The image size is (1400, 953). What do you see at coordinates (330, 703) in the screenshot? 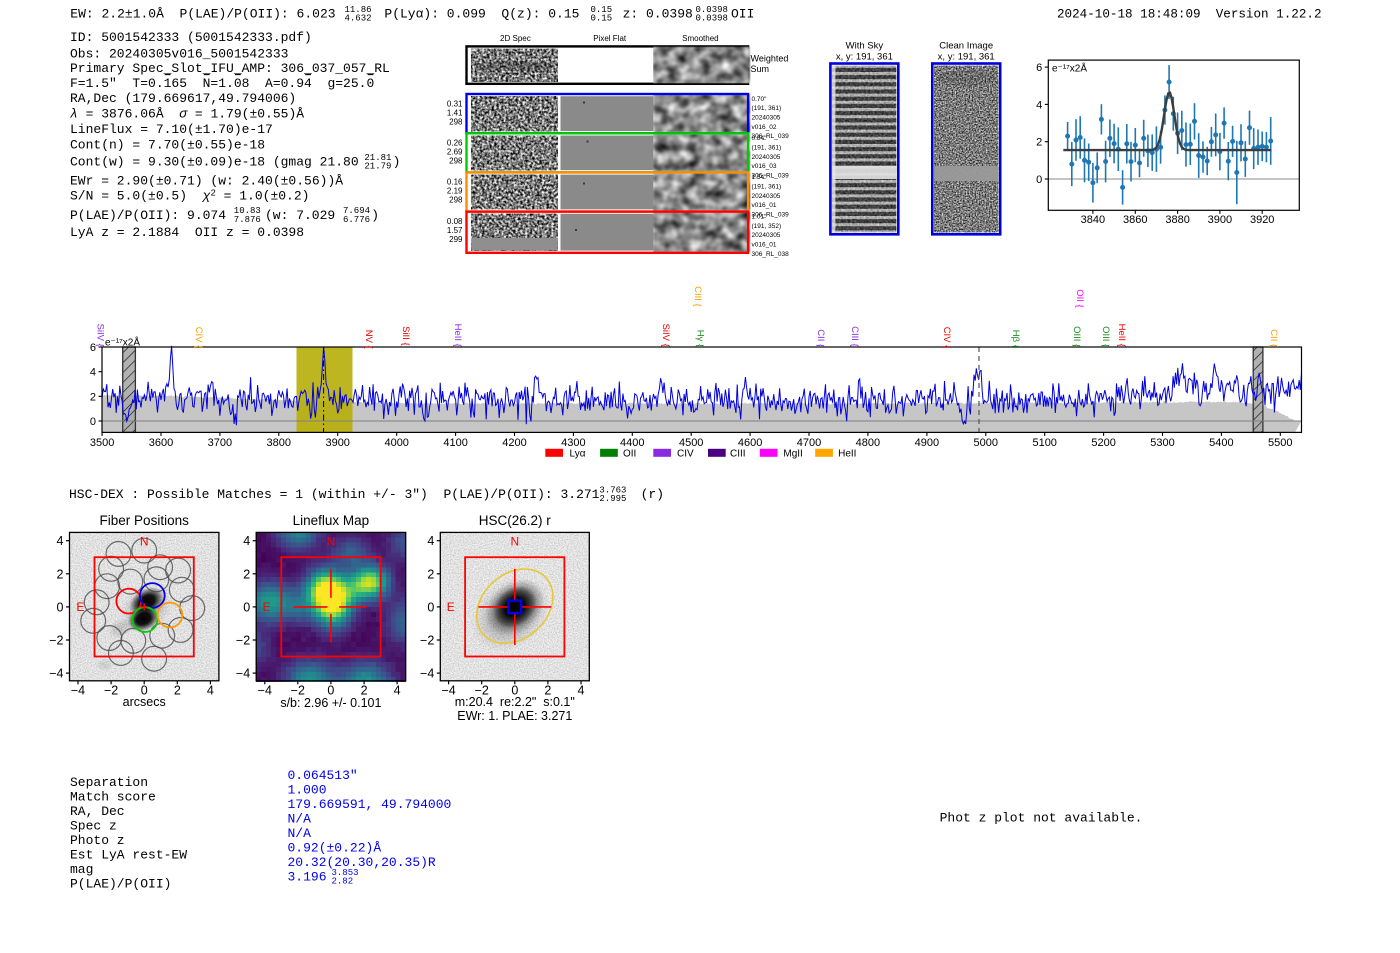
I see `svg-text: s/b: 2.96 +/- 0.101` at bounding box center [330, 703].